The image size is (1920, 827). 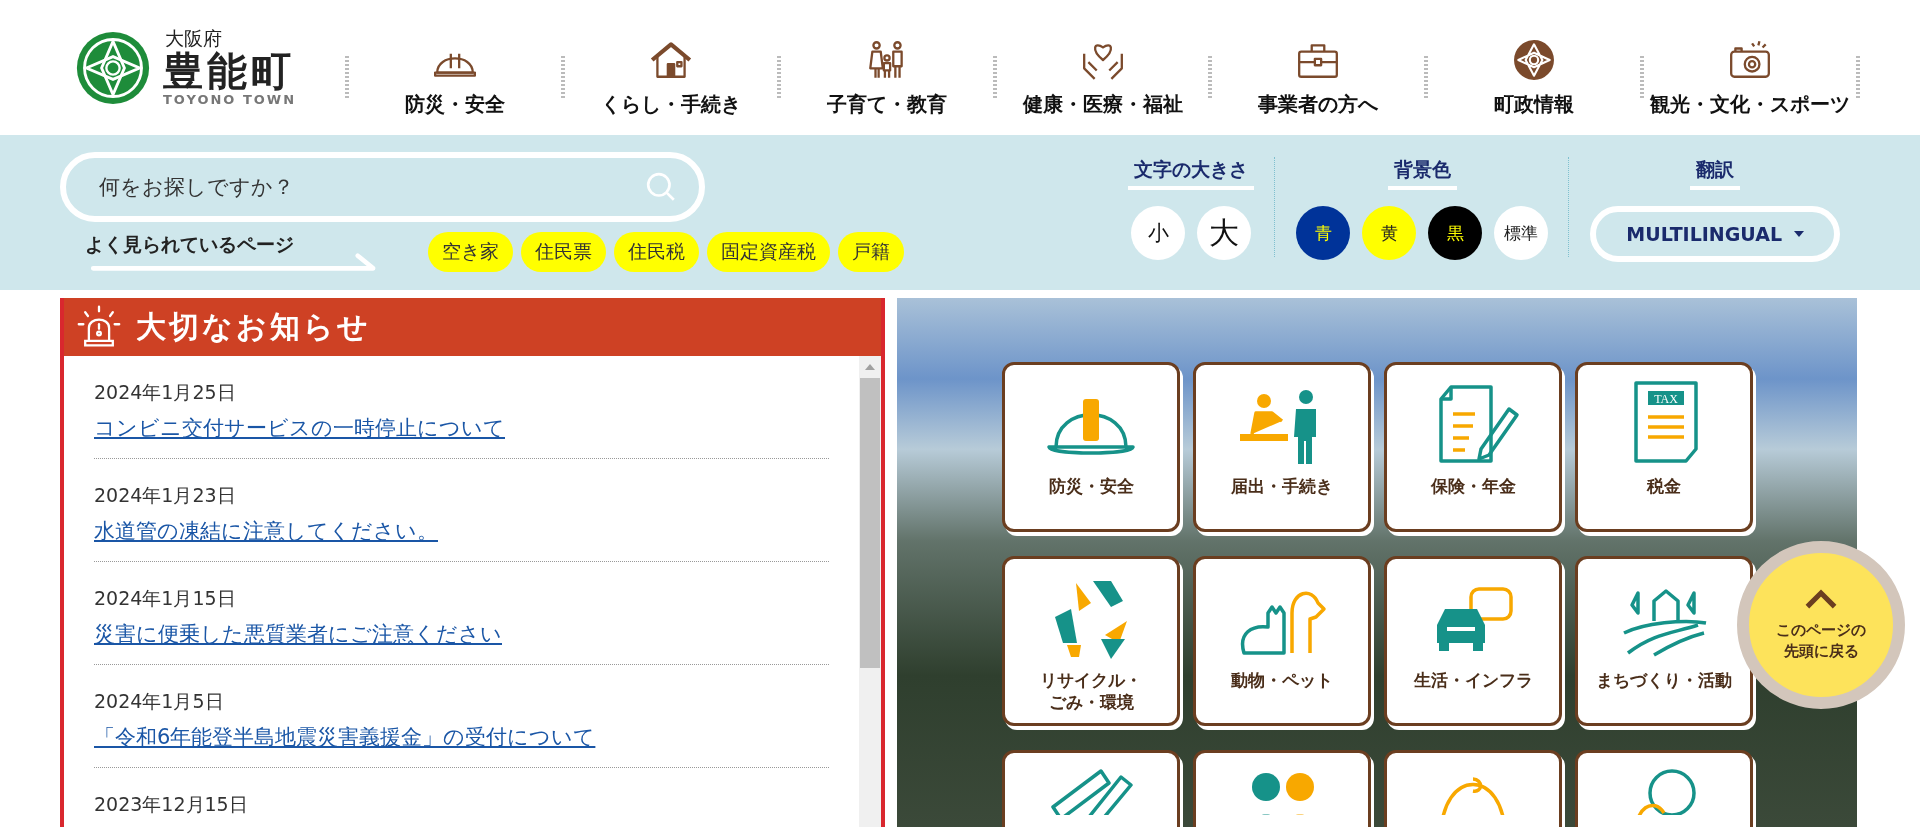 I want to click on caret-icon, so click(x=1799, y=234).